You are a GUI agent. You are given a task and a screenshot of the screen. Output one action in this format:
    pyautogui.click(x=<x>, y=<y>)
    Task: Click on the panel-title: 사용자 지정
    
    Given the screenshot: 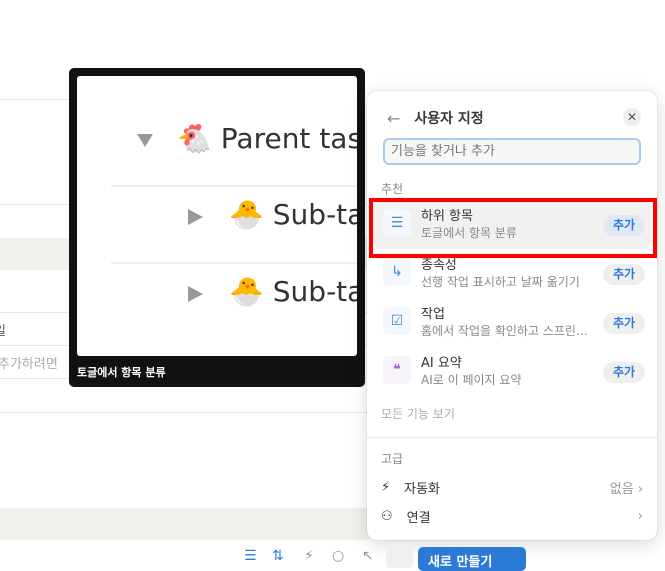 What is the action you would take?
    pyautogui.click(x=449, y=119)
    